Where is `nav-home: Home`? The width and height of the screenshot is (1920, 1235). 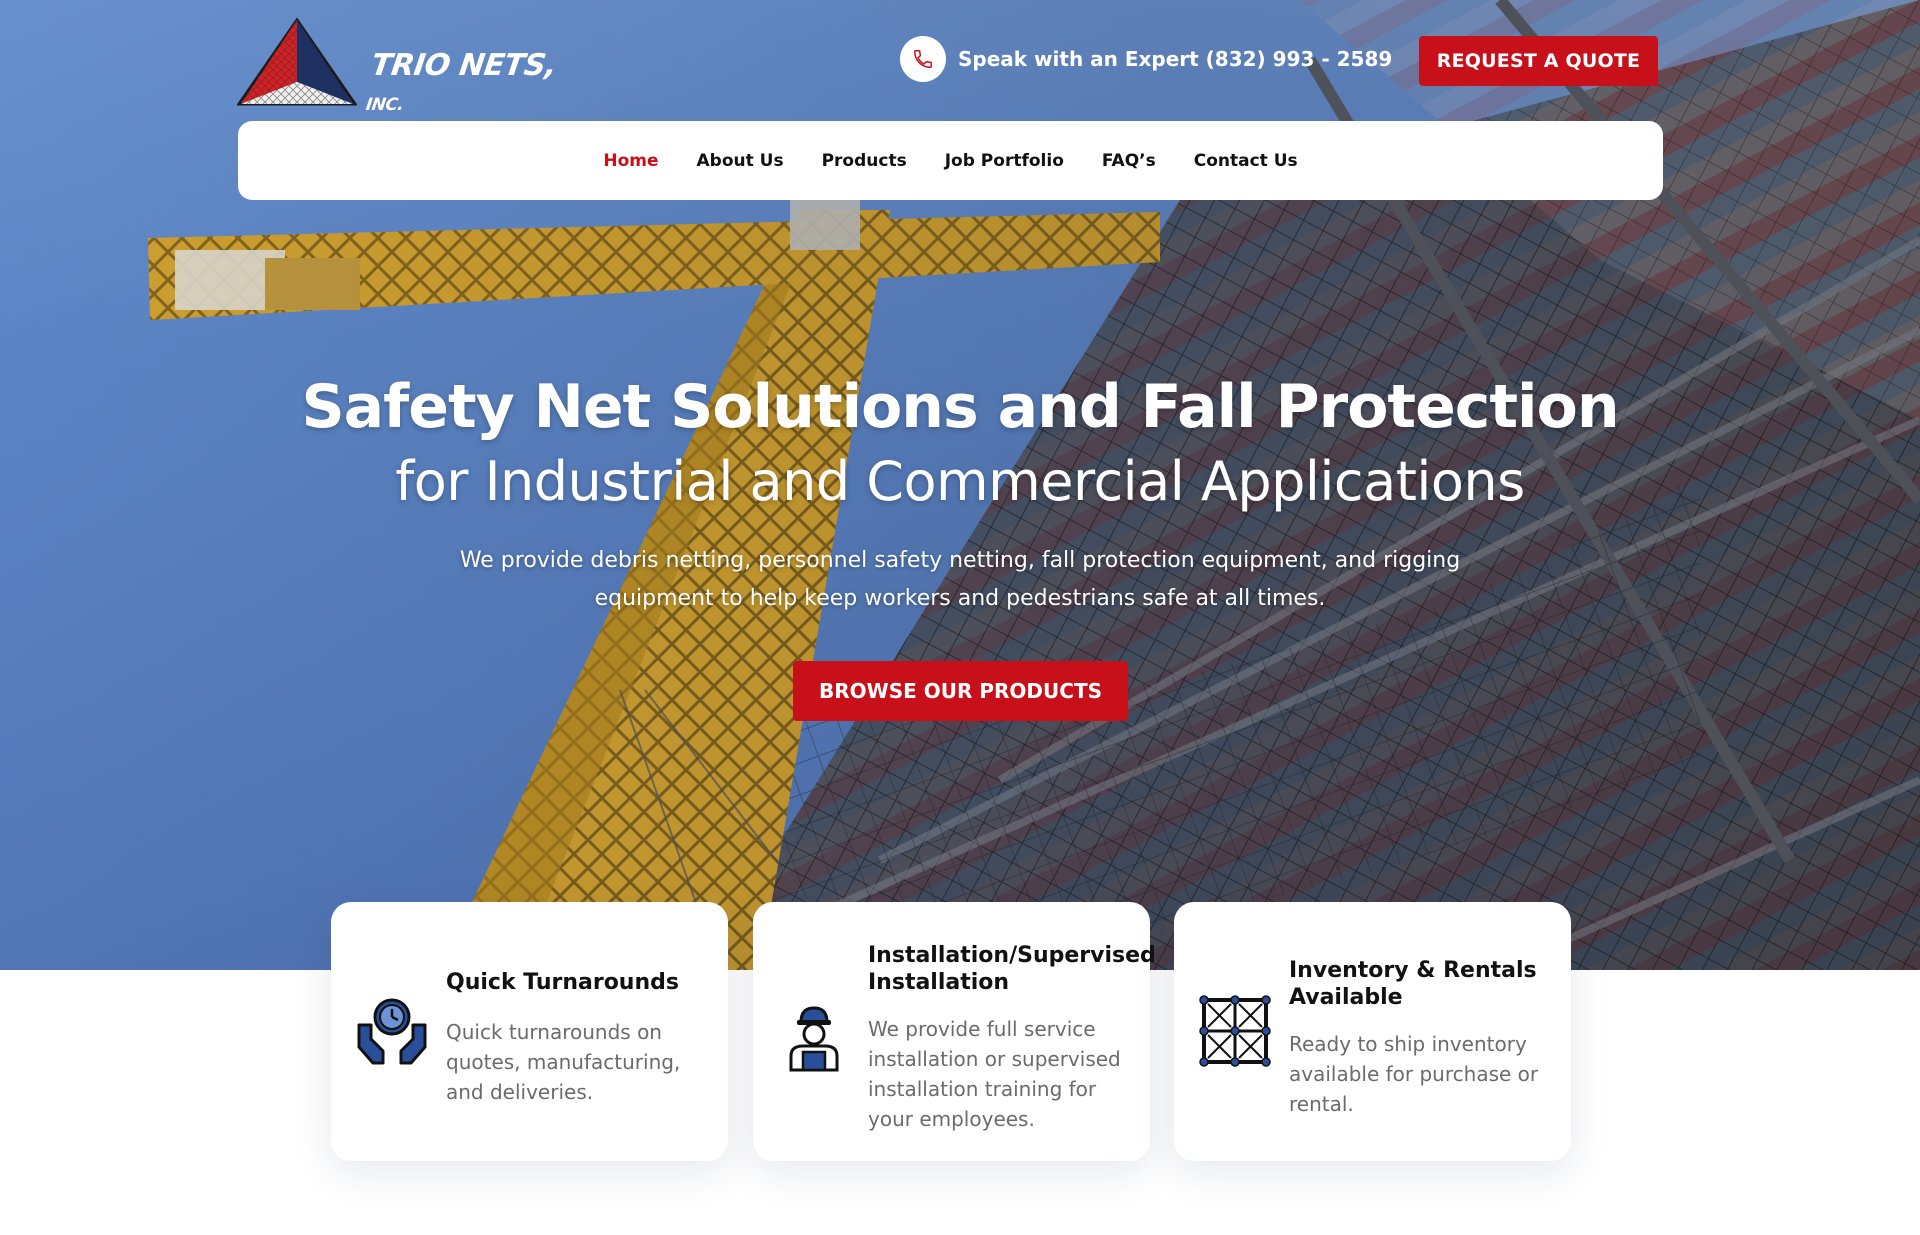
nav-home: Home is located at coordinates (630, 161).